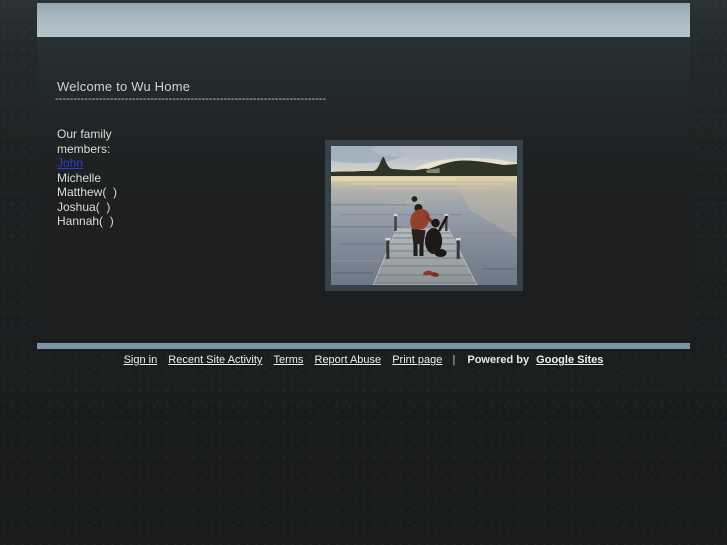  What do you see at coordinates (85, 221) in the screenshot?
I see `member-hannah: Hannah( )` at bounding box center [85, 221].